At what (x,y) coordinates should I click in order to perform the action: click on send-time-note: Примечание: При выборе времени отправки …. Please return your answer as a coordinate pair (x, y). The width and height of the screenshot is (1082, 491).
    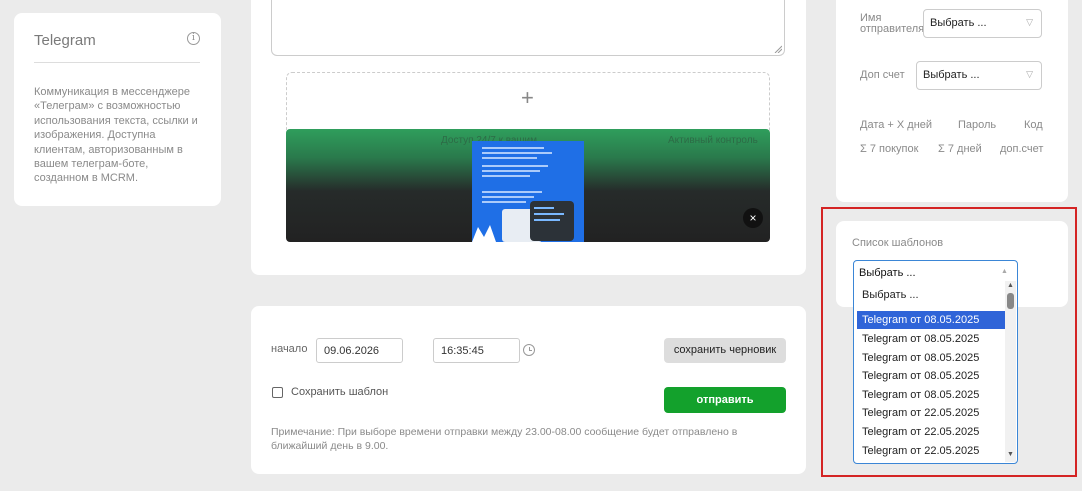
    Looking at the image, I should click on (504, 439).